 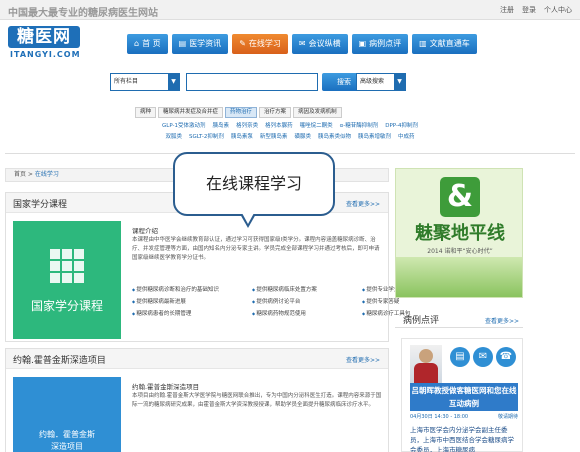 I want to click on feature-item: 糖尿病患者的长期管理, so click(x=192, y=313).